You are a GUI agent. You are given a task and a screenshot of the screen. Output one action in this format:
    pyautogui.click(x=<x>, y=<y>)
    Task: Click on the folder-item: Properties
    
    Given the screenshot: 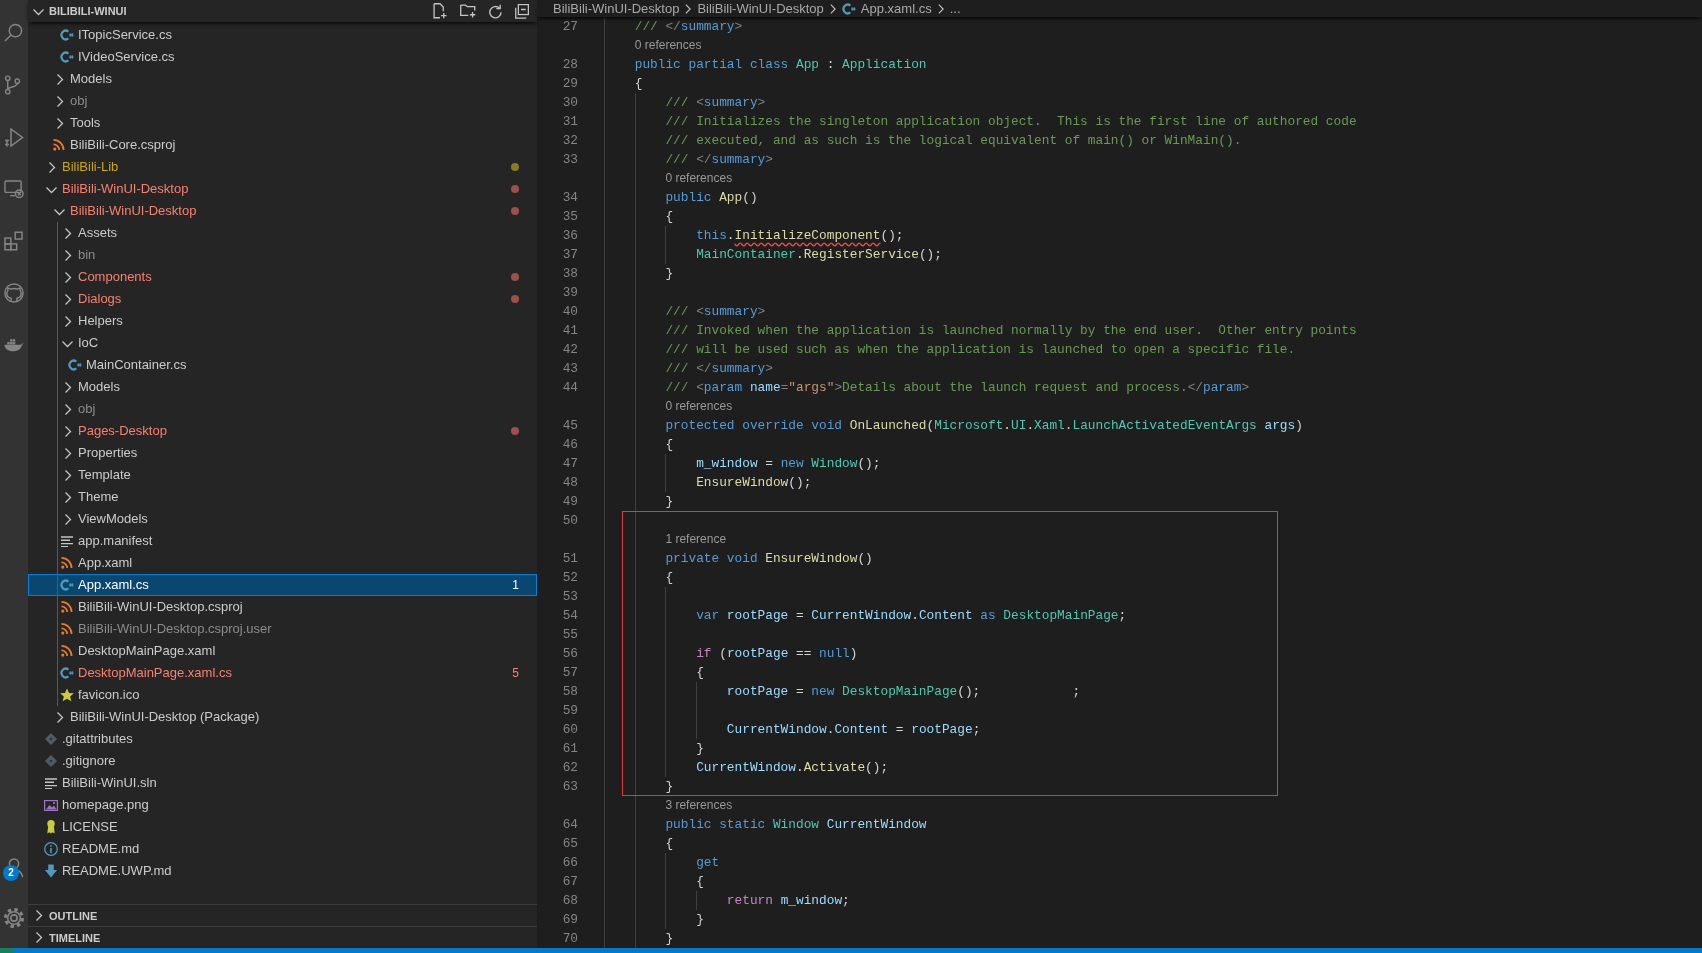 What is the action you would take?
    pyautogui.click(x=282, y=453)
    